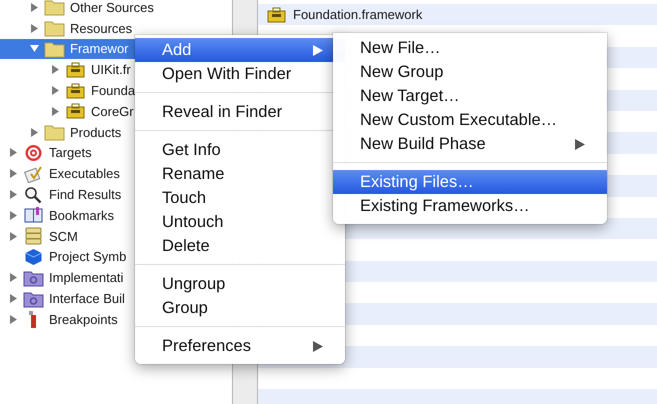 This screenshot has width=657, height=404. Describe the element at coordinates (470, 144) in the screenshot. I see `menu-item: New Build Phase` at that location.